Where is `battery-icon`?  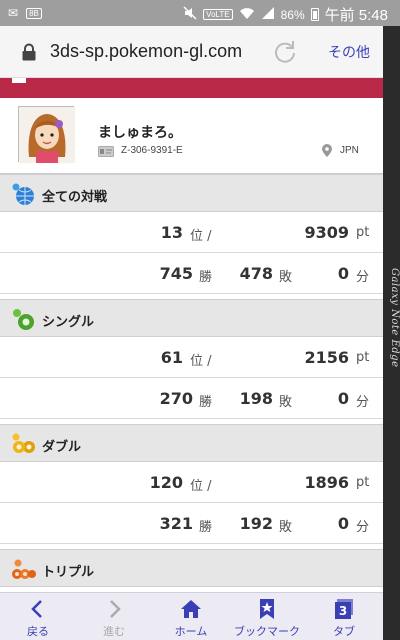 battery-icon is located at coordinates (314, 14).